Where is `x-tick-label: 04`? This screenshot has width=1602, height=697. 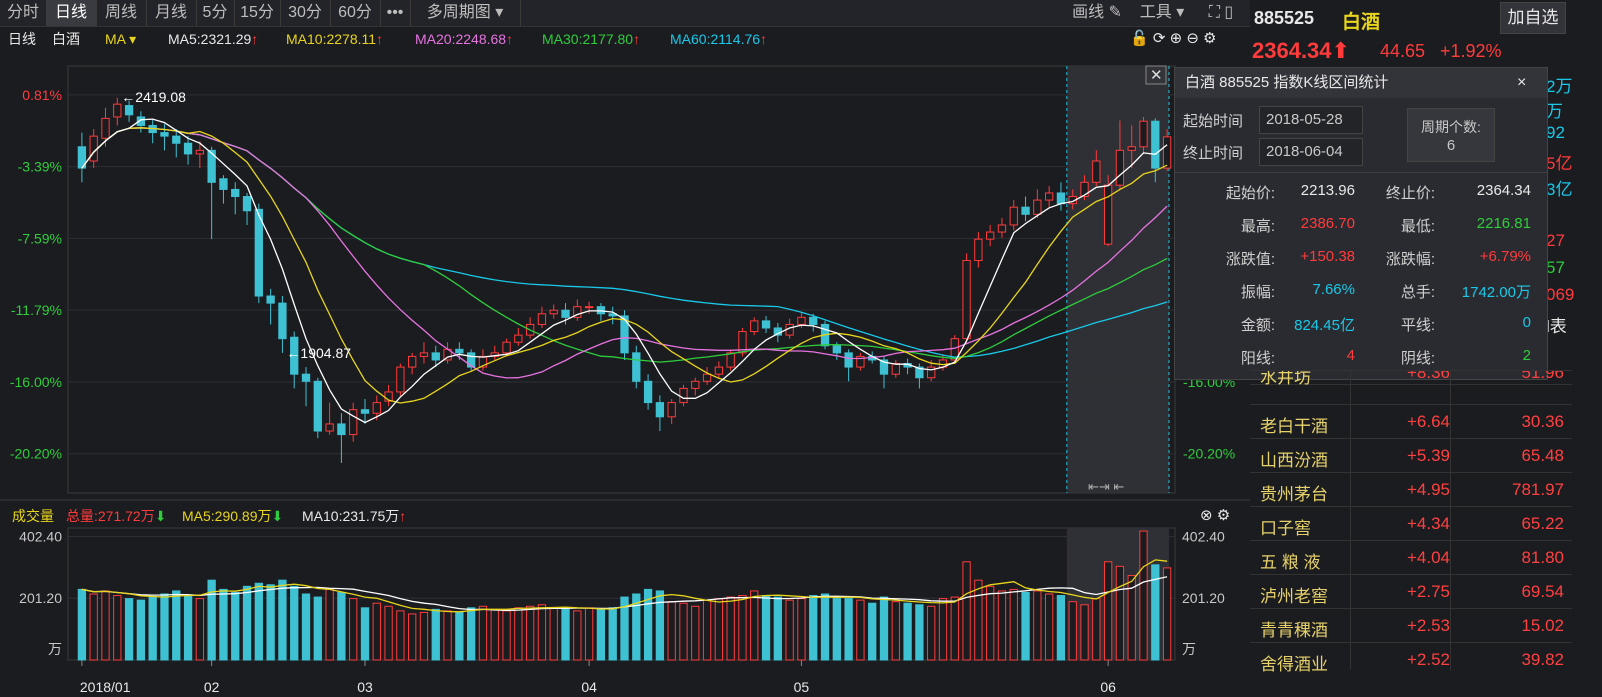
x-tick-label: 04 is located at coordinates (589, 687).